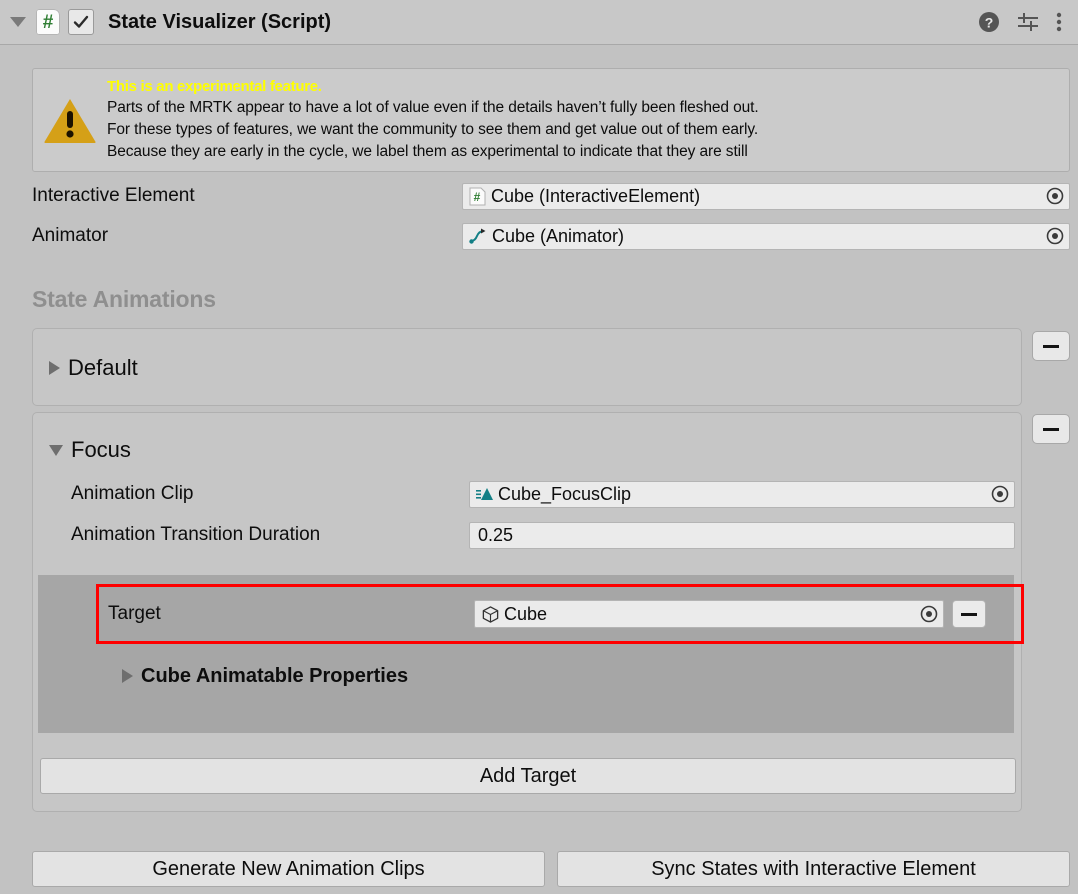  I want to click on animatable-properties-foldout: Cube Animatable Properties, so click(526, 676).